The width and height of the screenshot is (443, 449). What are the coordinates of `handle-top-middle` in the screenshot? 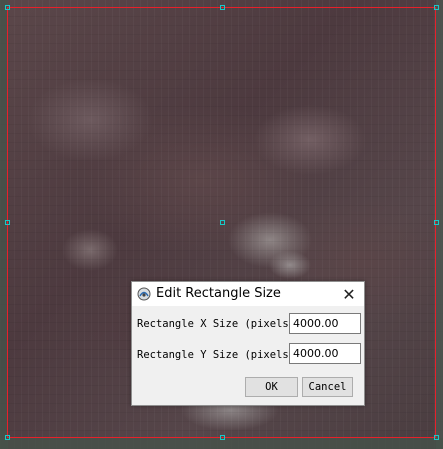 It's located at (222, 7).